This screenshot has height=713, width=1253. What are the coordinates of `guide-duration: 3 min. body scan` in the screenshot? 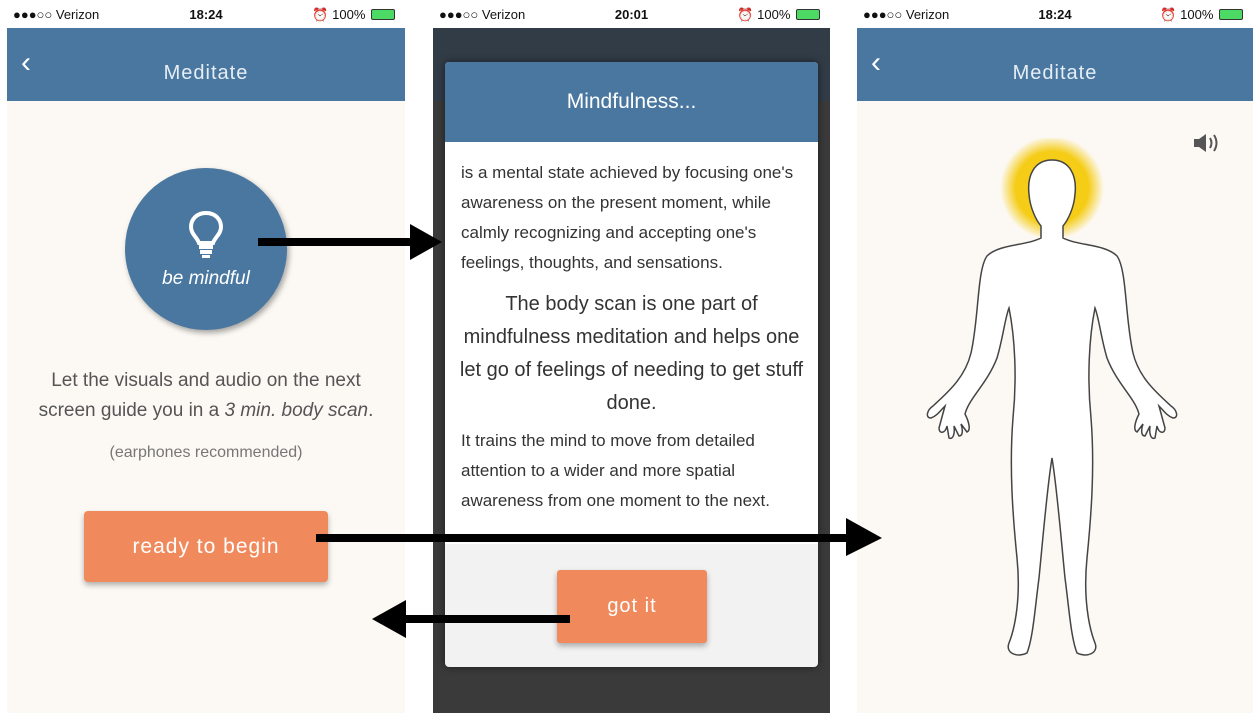 It's located at (296, 410).